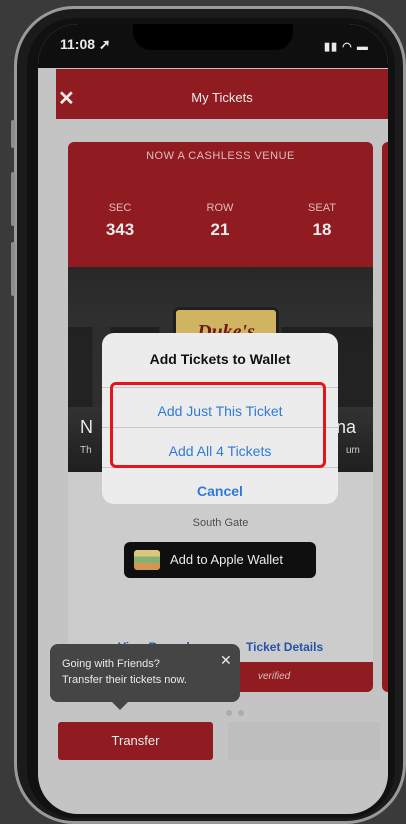 The image size is (406, 824). I want to click on highlight-box, so click(218, 425).